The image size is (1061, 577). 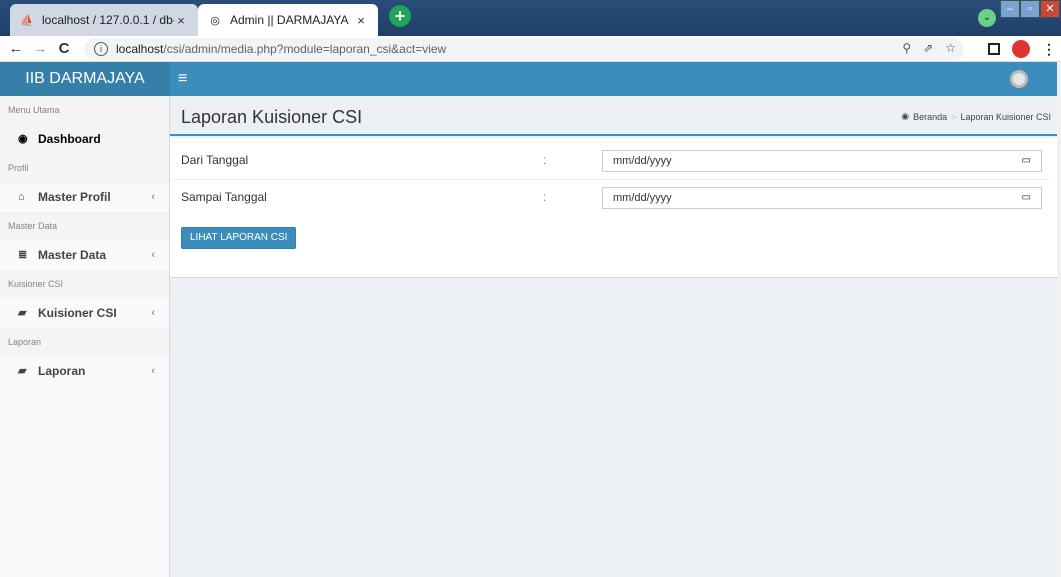 I want to click on sidebar-header-kuisioner-csi: Kuisioner CSI, so click(x=84, y=284).